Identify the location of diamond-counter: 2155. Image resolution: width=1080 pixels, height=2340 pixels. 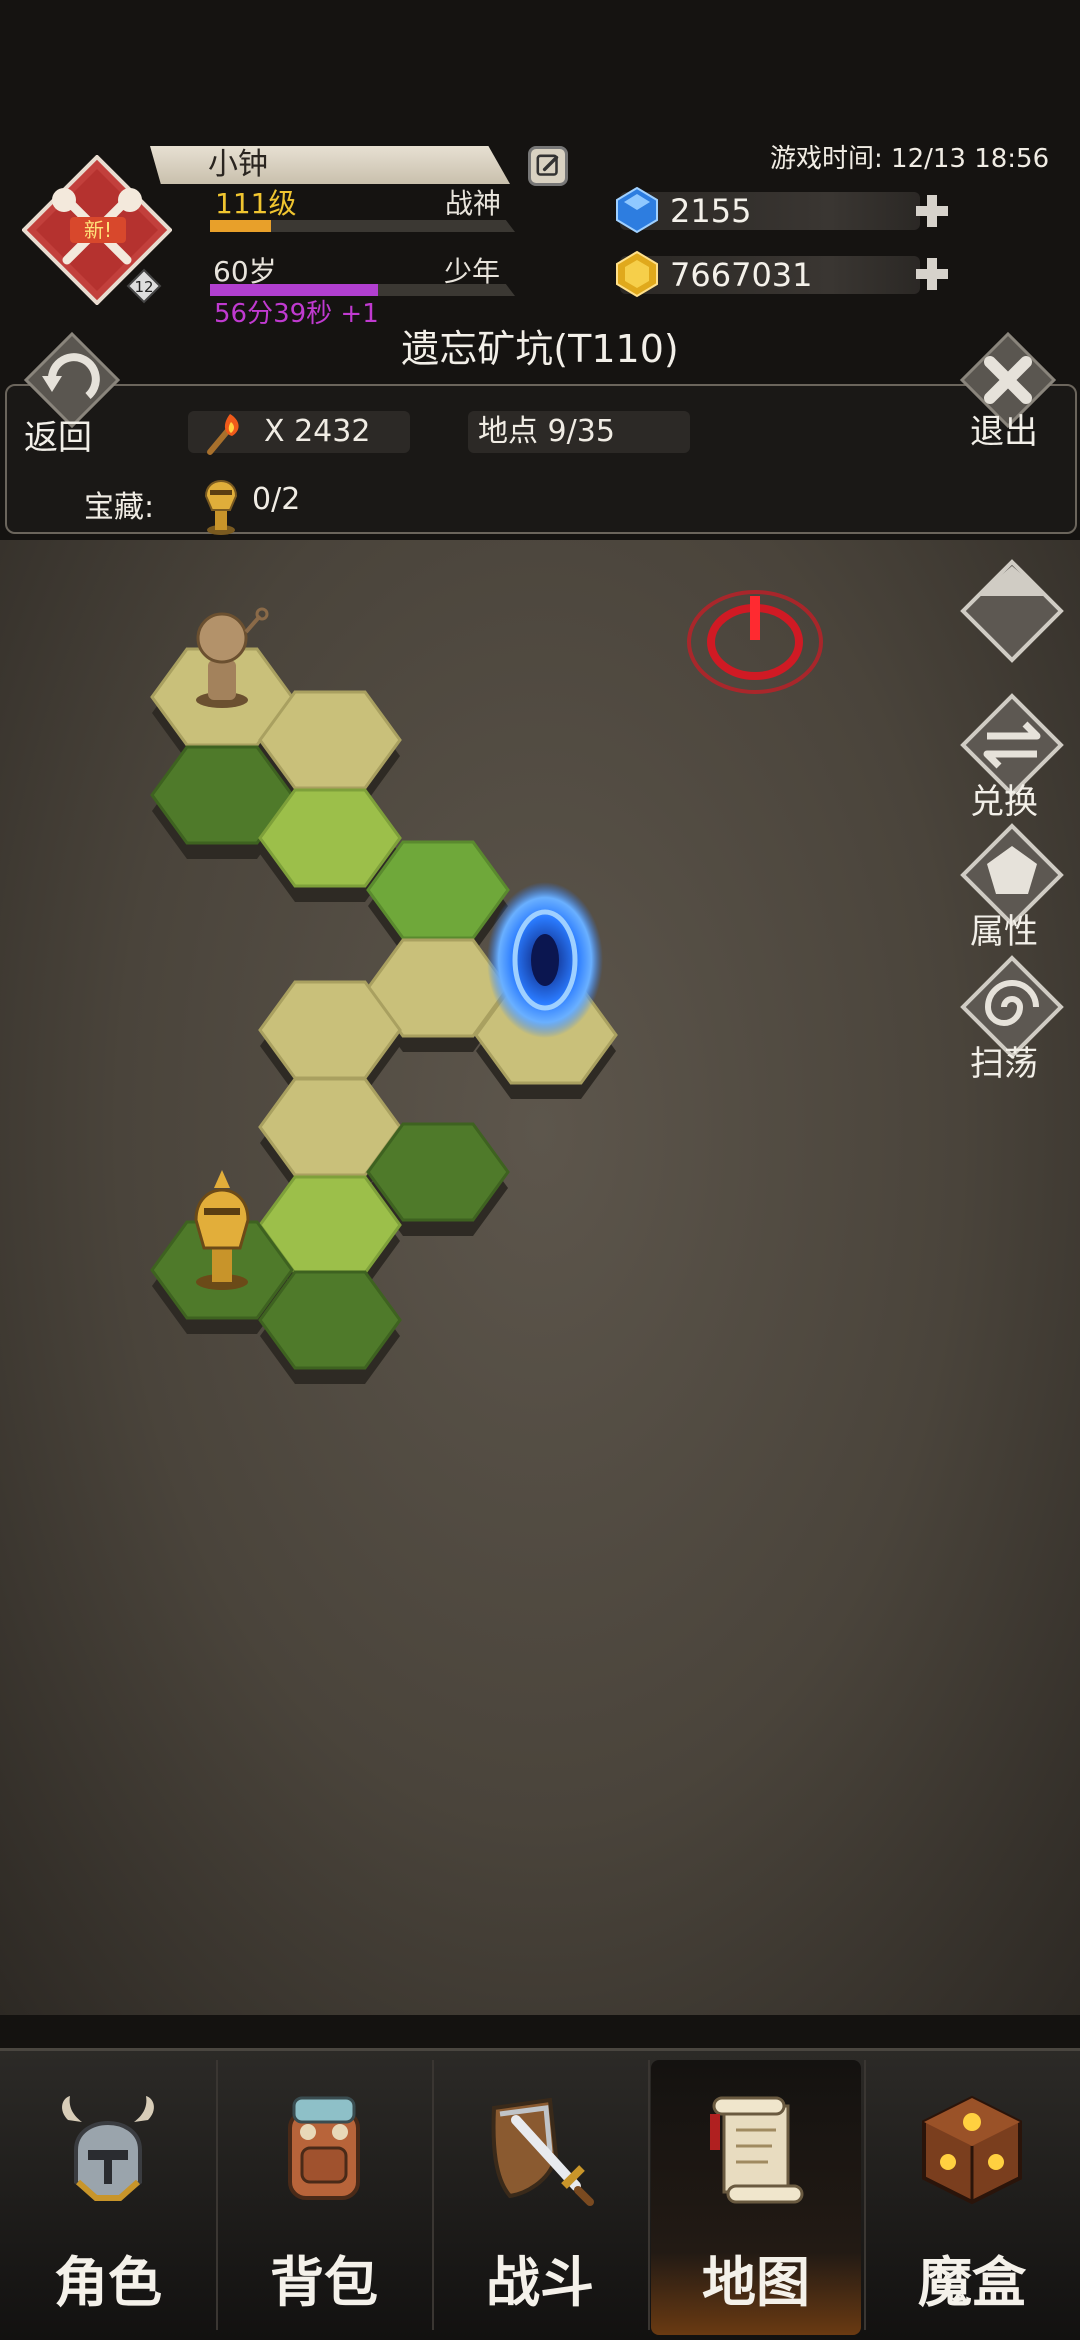
(770, 211).